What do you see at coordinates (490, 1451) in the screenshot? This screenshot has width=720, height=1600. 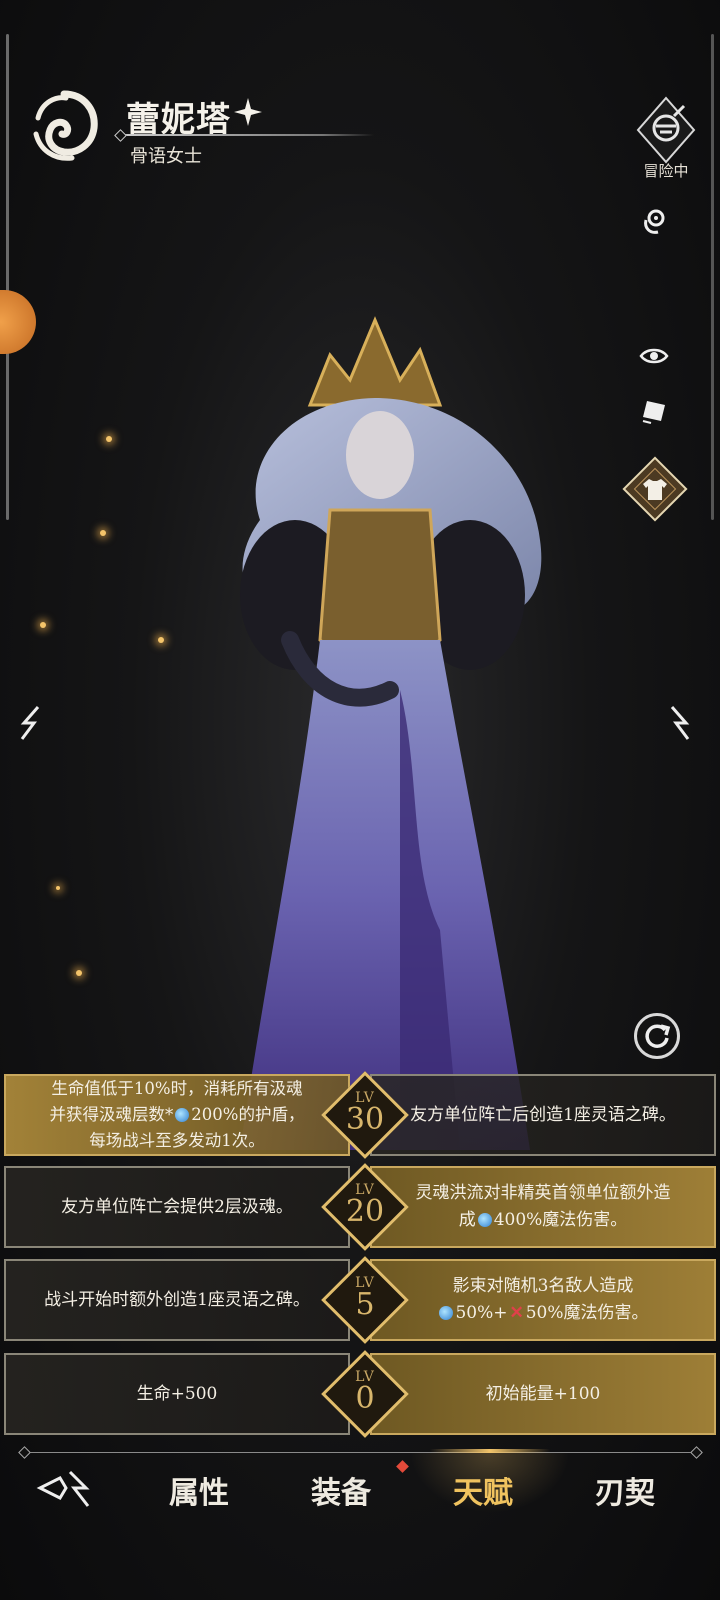 I see `active-tab-indicator` at bounding box center [490, 1451].